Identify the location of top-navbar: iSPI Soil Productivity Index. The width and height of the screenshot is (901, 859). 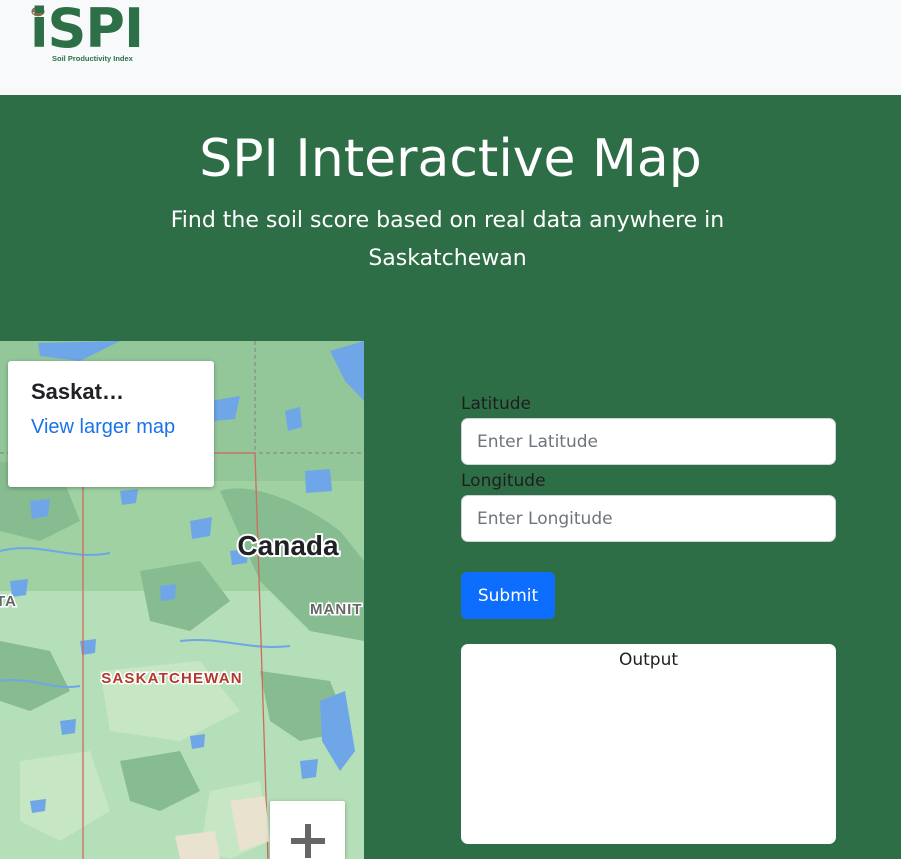
(450, 47).